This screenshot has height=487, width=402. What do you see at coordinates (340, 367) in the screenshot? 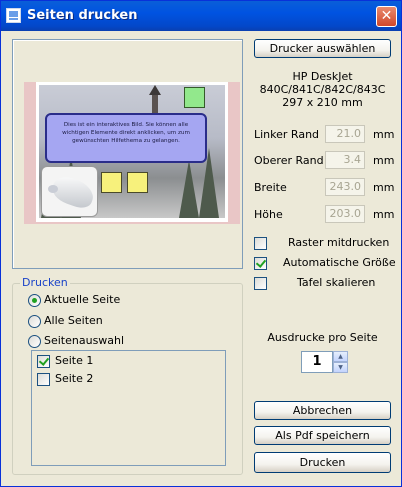
I see `spin-down-icon: ▼` at bounding box center [340, 367].